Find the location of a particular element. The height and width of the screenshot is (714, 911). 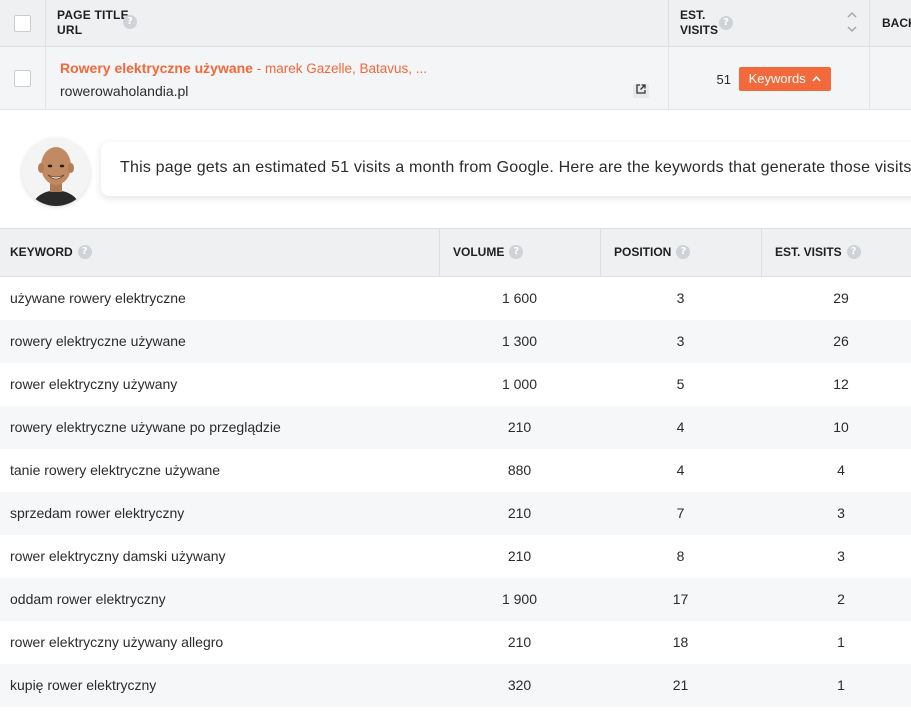

header-select-cell is located at coordinates (23, 23).